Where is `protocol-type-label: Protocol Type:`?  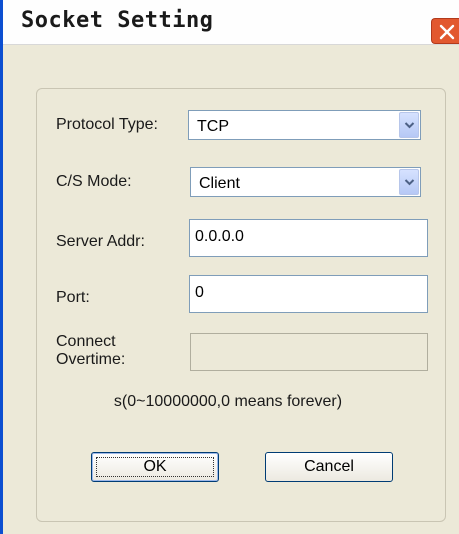
protocol-type-label: Protocol Type: is located at coordinates (107, 124).